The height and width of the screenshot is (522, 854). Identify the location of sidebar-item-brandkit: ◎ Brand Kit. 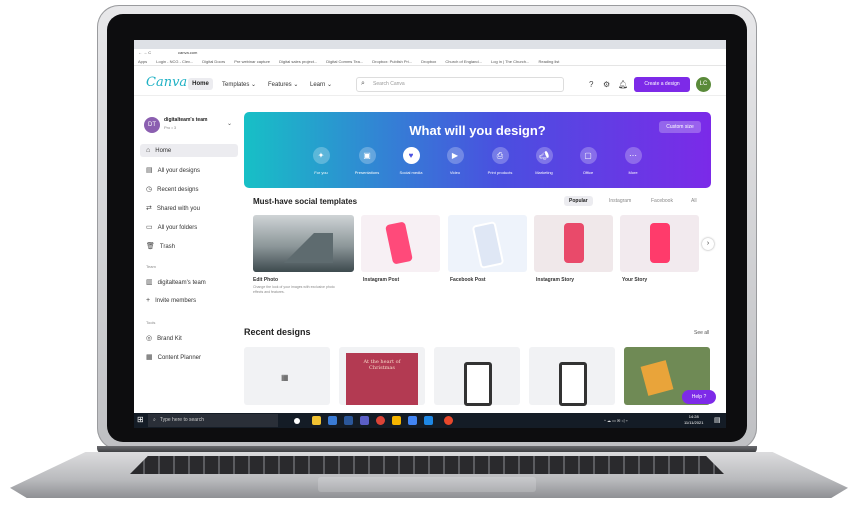
(164, 338).